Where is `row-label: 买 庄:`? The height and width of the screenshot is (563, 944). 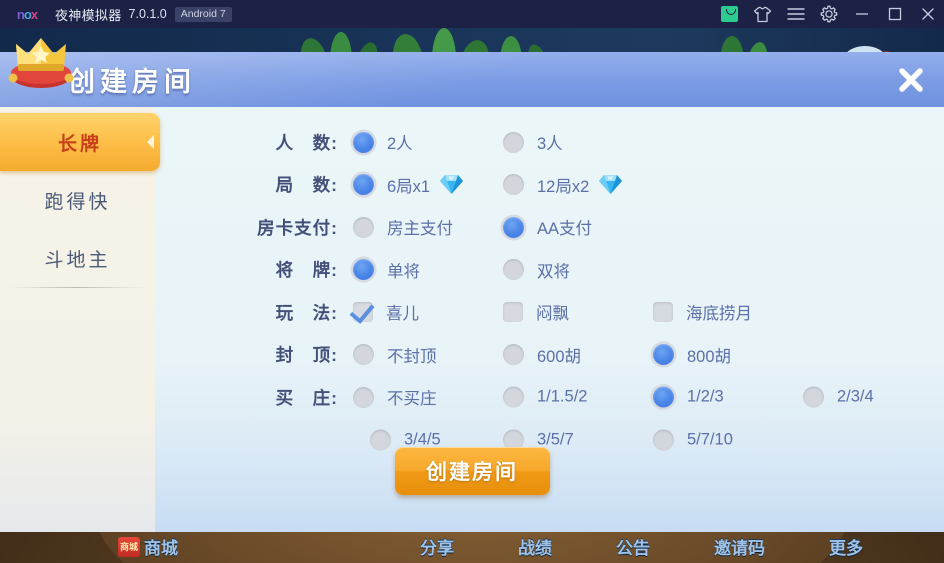 row-label: 买 庄: is located at coordinates (306, 397).